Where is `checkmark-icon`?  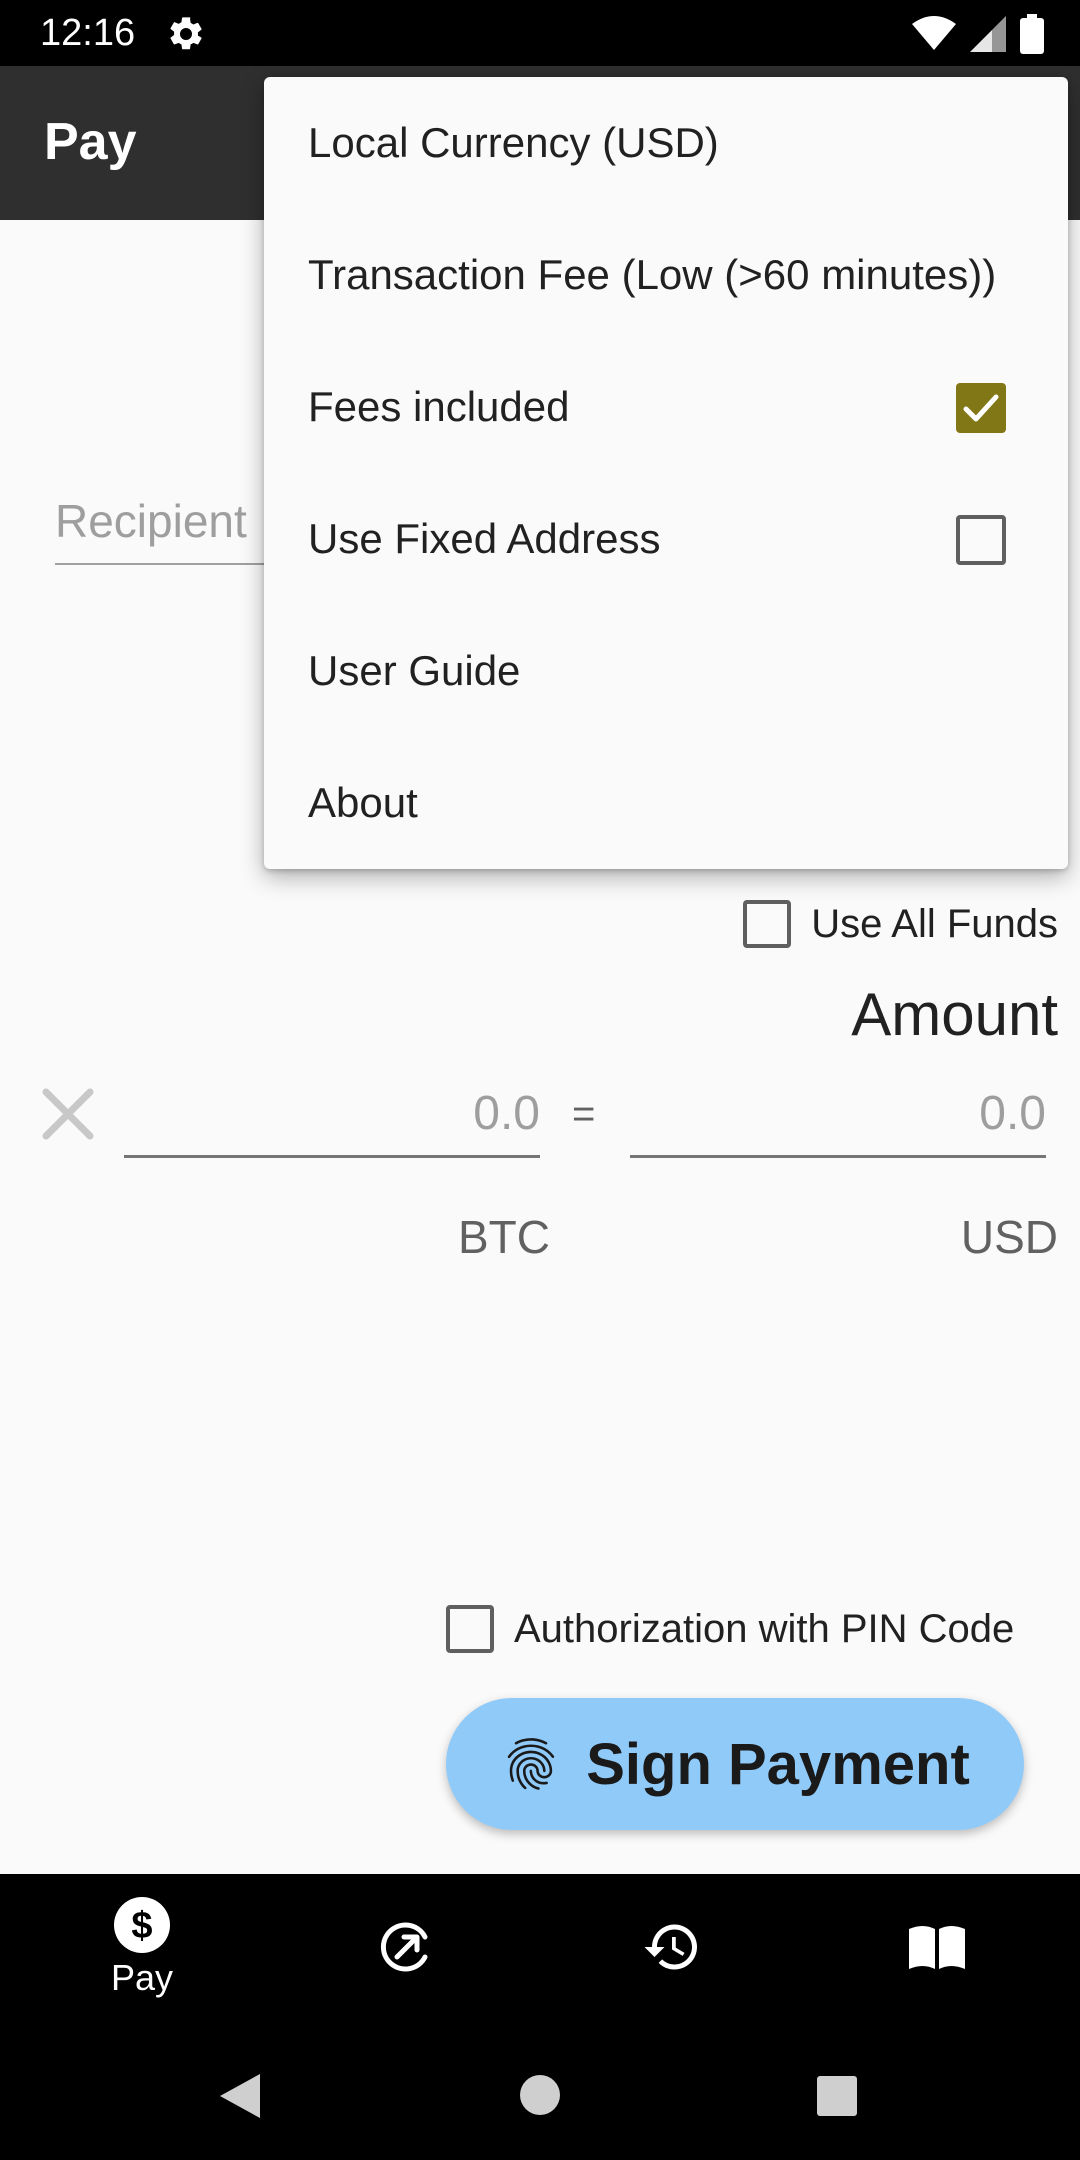
checkmark-icon is located at coordinates (981, 408).